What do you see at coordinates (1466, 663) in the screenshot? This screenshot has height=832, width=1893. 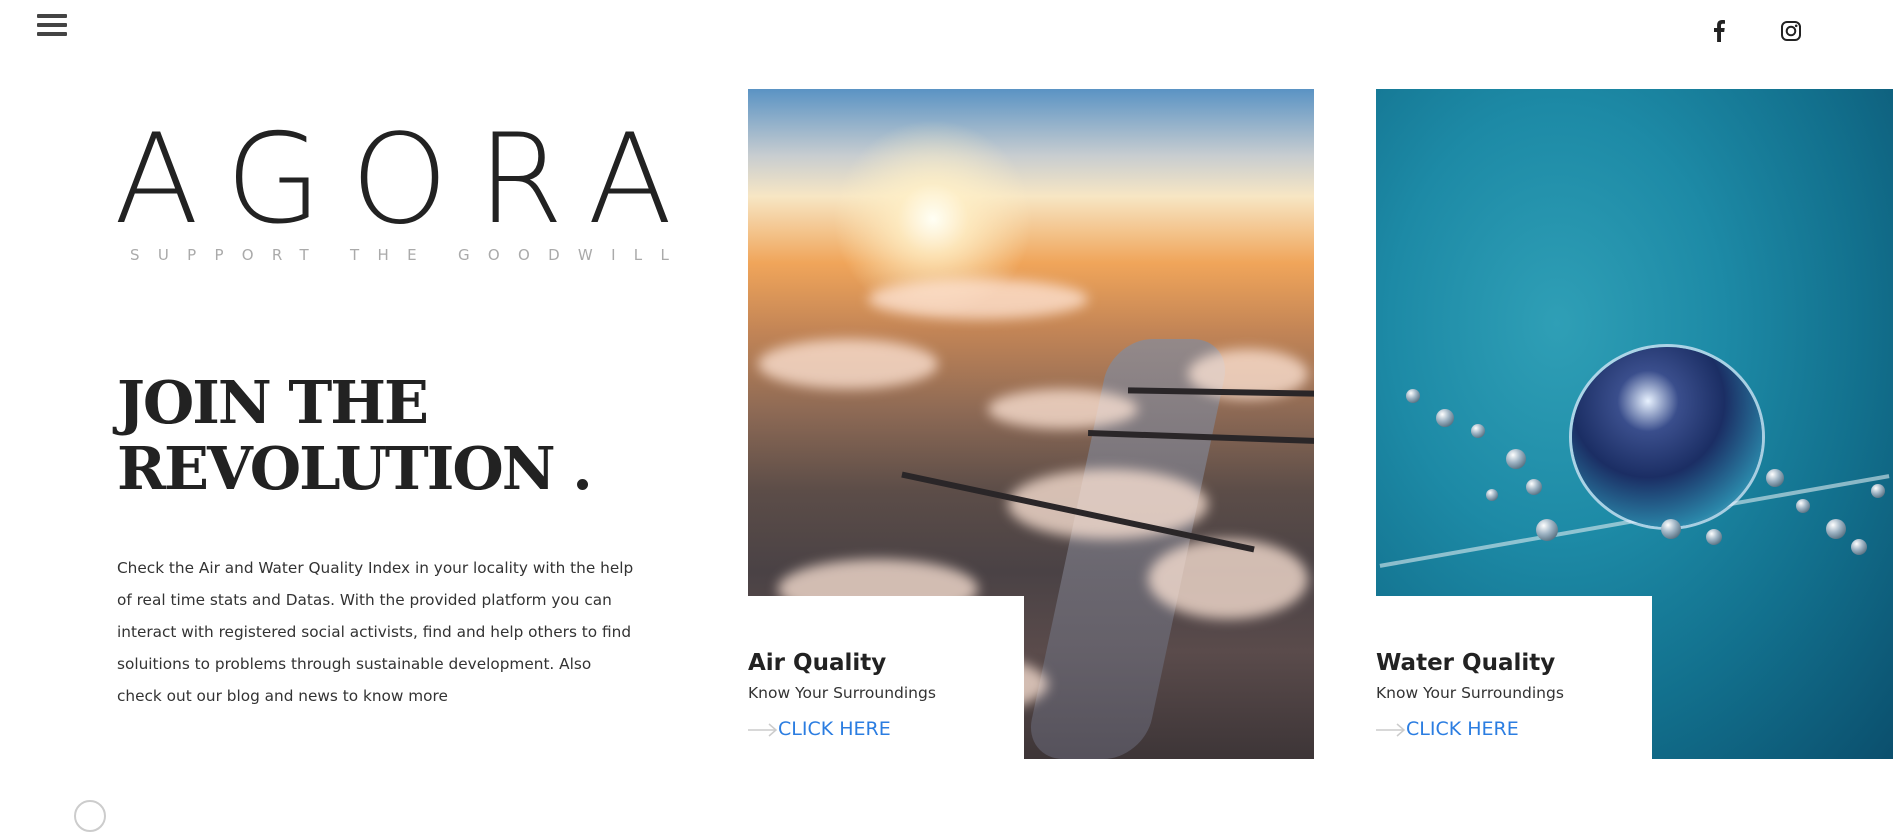 I see `card-title: Water Quality` at bounding box center [1466, 663].